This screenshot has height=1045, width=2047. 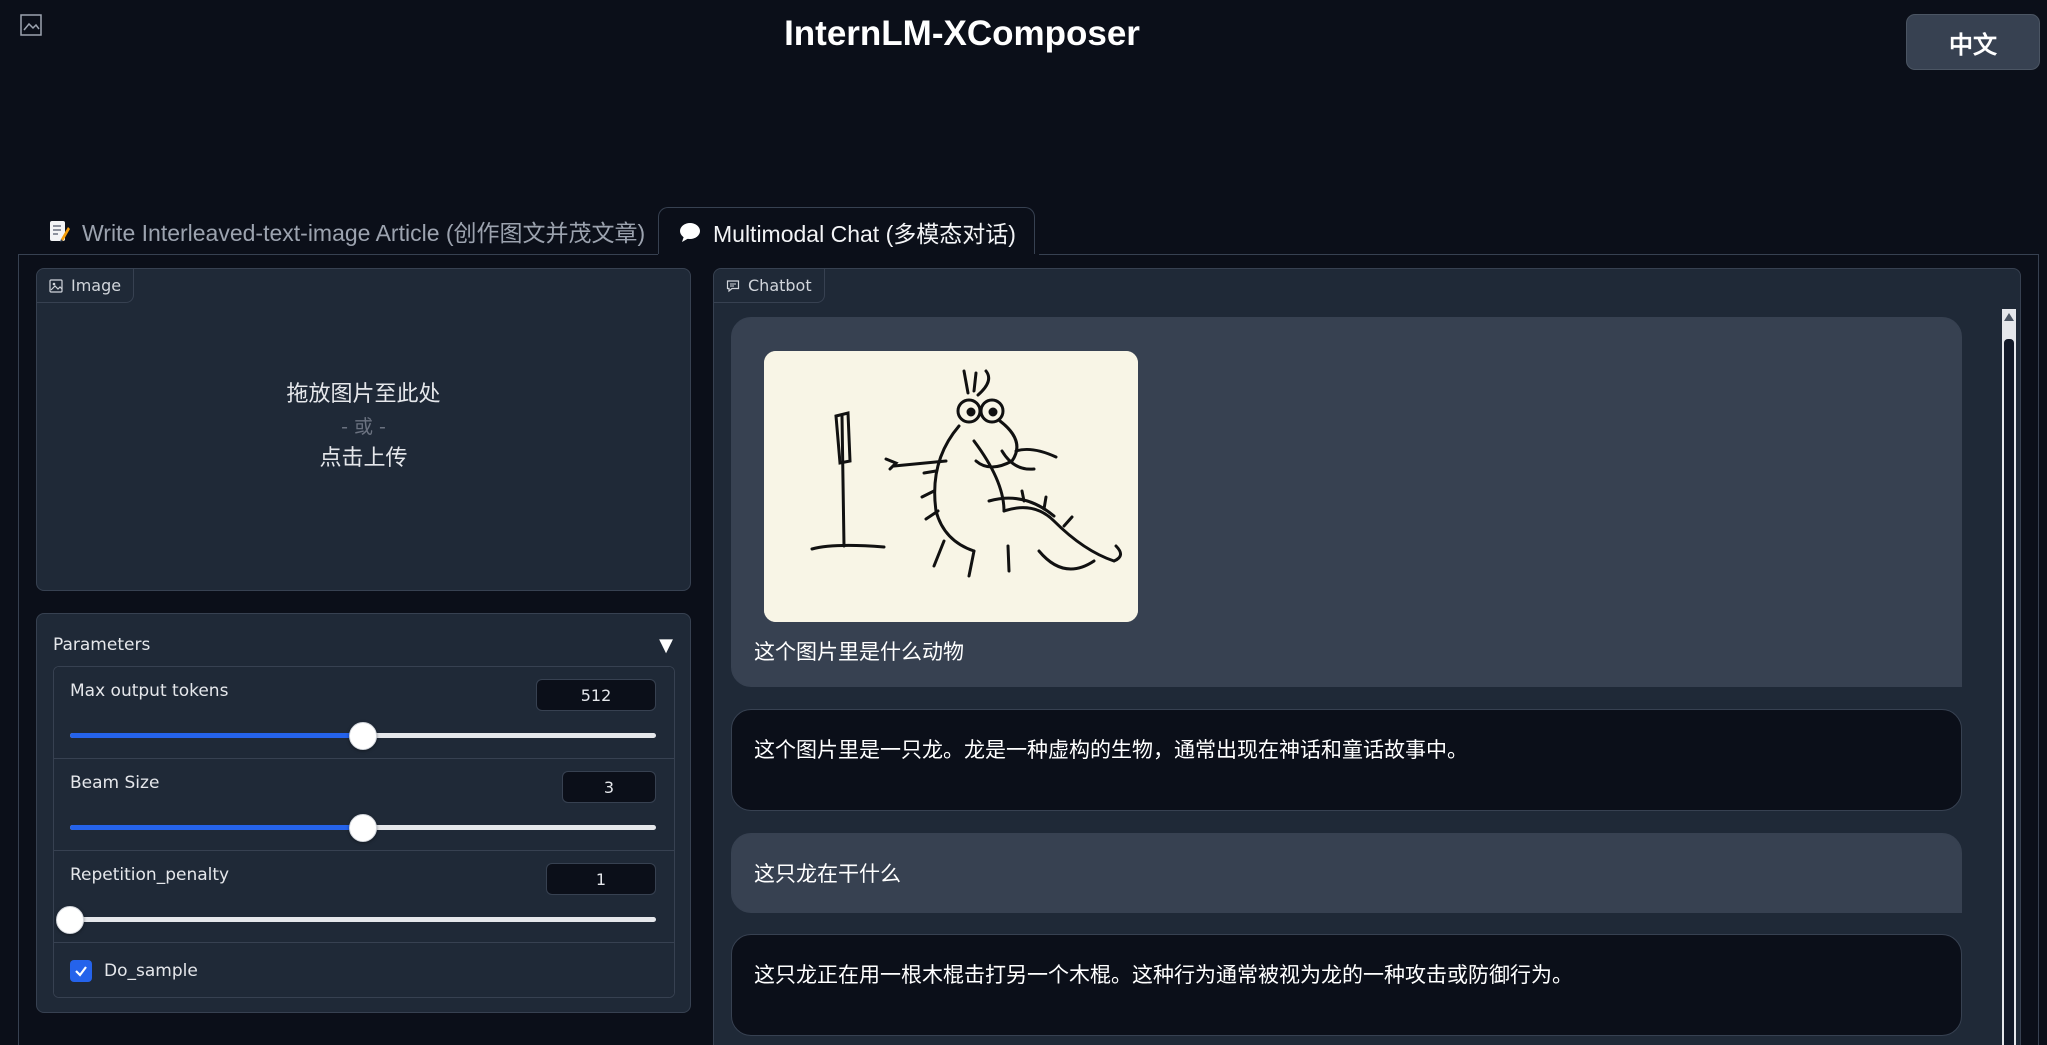 What do you see at coordinates (690, 232) in the screenshot?
I see `speech-bubble-icon` at bounding box center [690, 232].